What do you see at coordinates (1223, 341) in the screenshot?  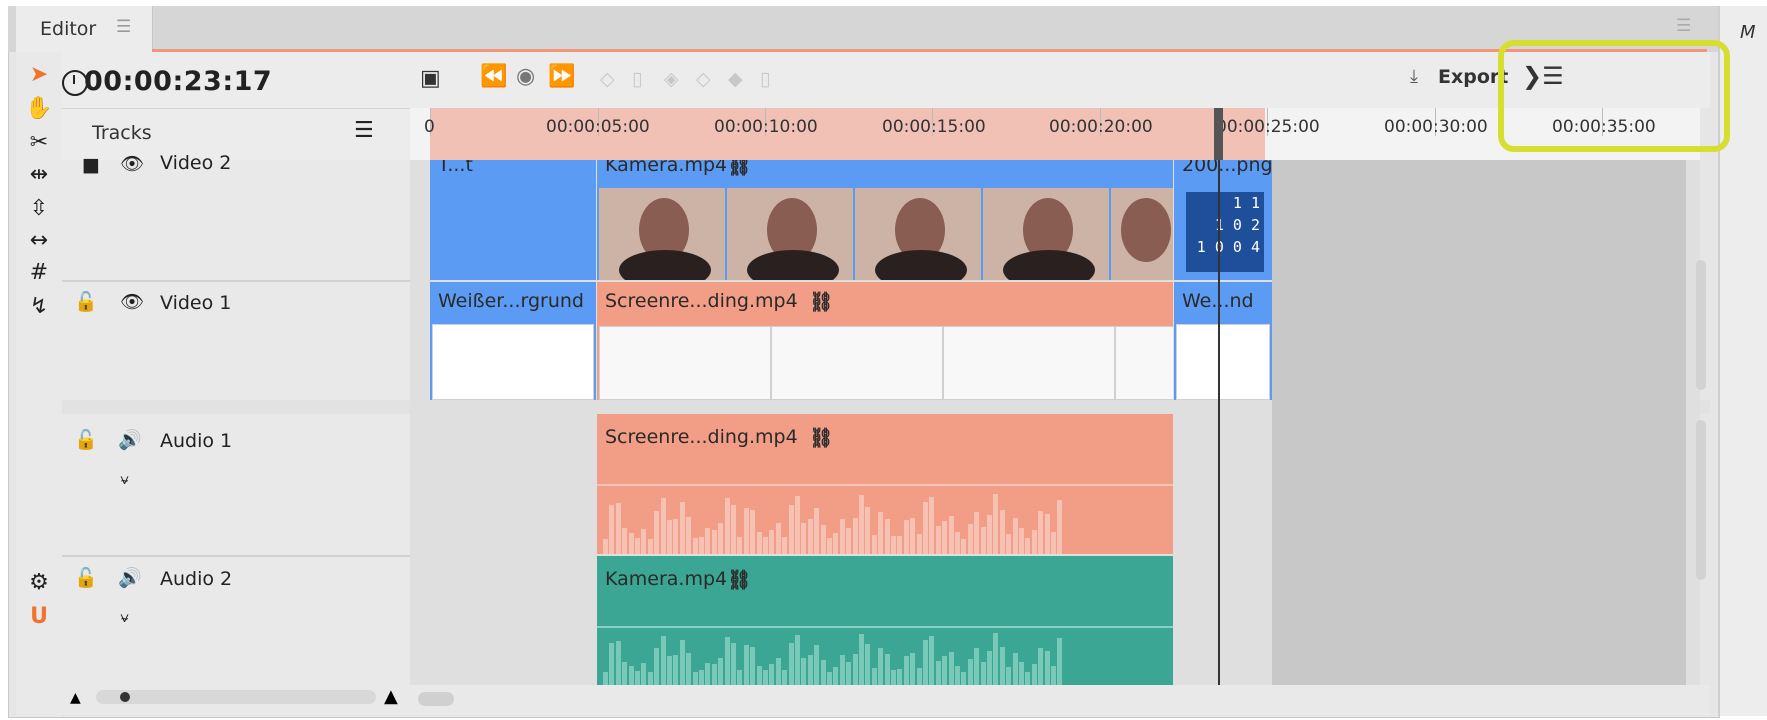 I see `clip-video1-background-end: We...nd` at bounding box center [1223, 341].